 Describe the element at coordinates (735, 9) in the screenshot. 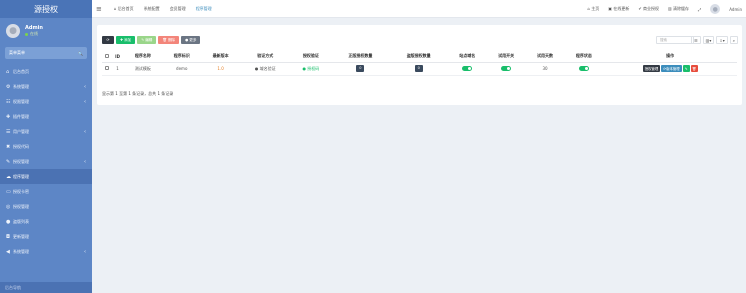

I see `topbar-user-name: Admin` at that location.